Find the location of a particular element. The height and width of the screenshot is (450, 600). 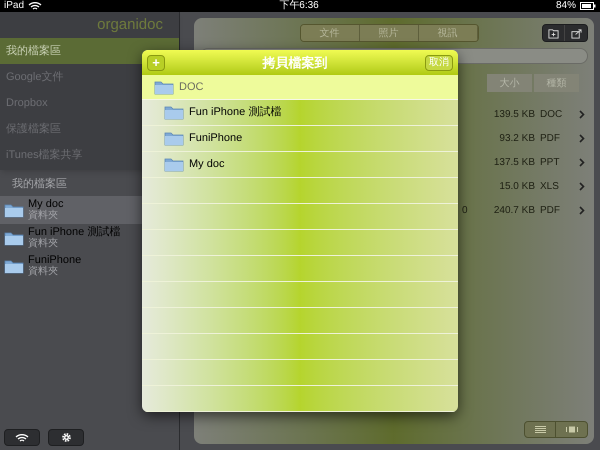

device-name: iPad is located at coordinates (14, 6).